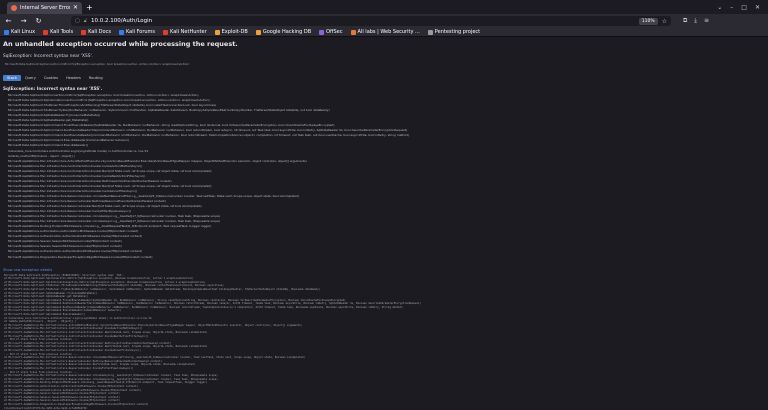 This screenshot has height=410, width=768. I want to click on tab-cookies: Cookies, so click(51, 78).